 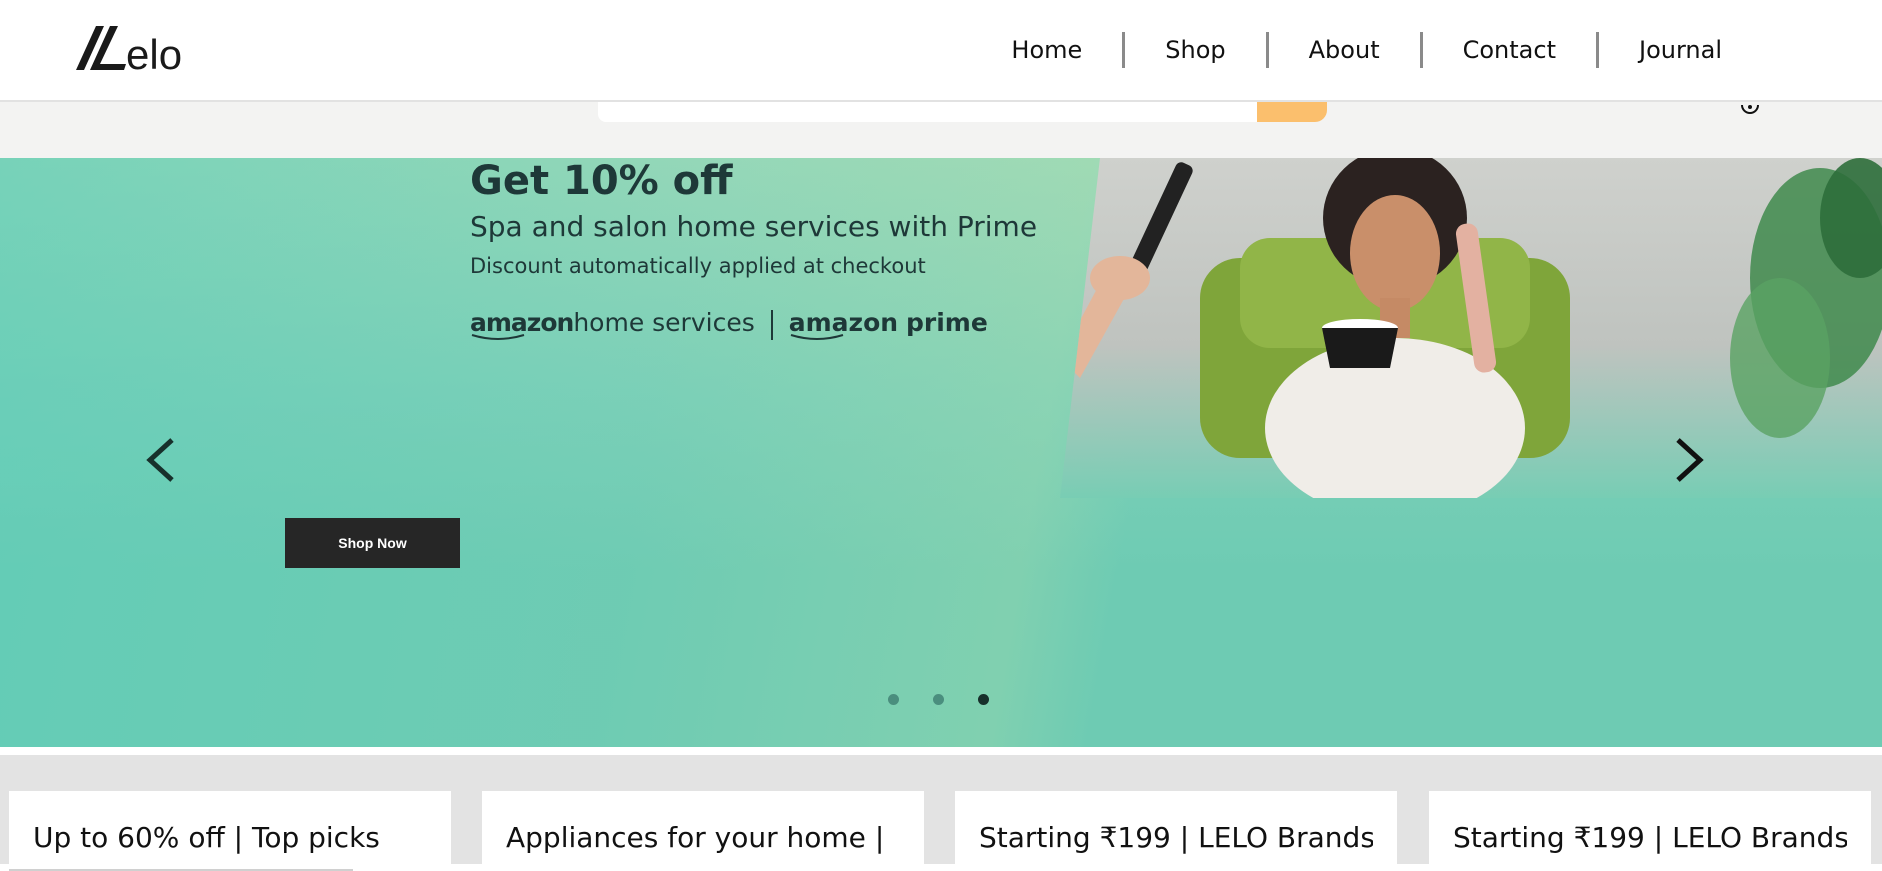 I want to click on logo: elo, so click(x=140, y=48).